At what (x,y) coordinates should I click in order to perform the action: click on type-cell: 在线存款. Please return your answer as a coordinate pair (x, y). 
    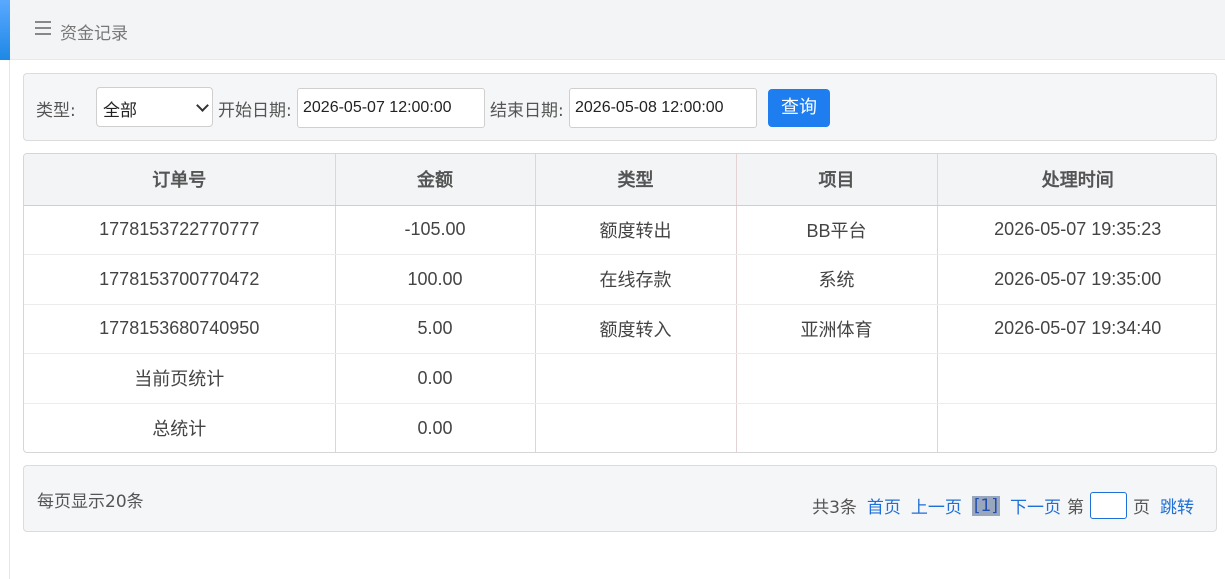
    Looking at the image, I should click on (636, 279).